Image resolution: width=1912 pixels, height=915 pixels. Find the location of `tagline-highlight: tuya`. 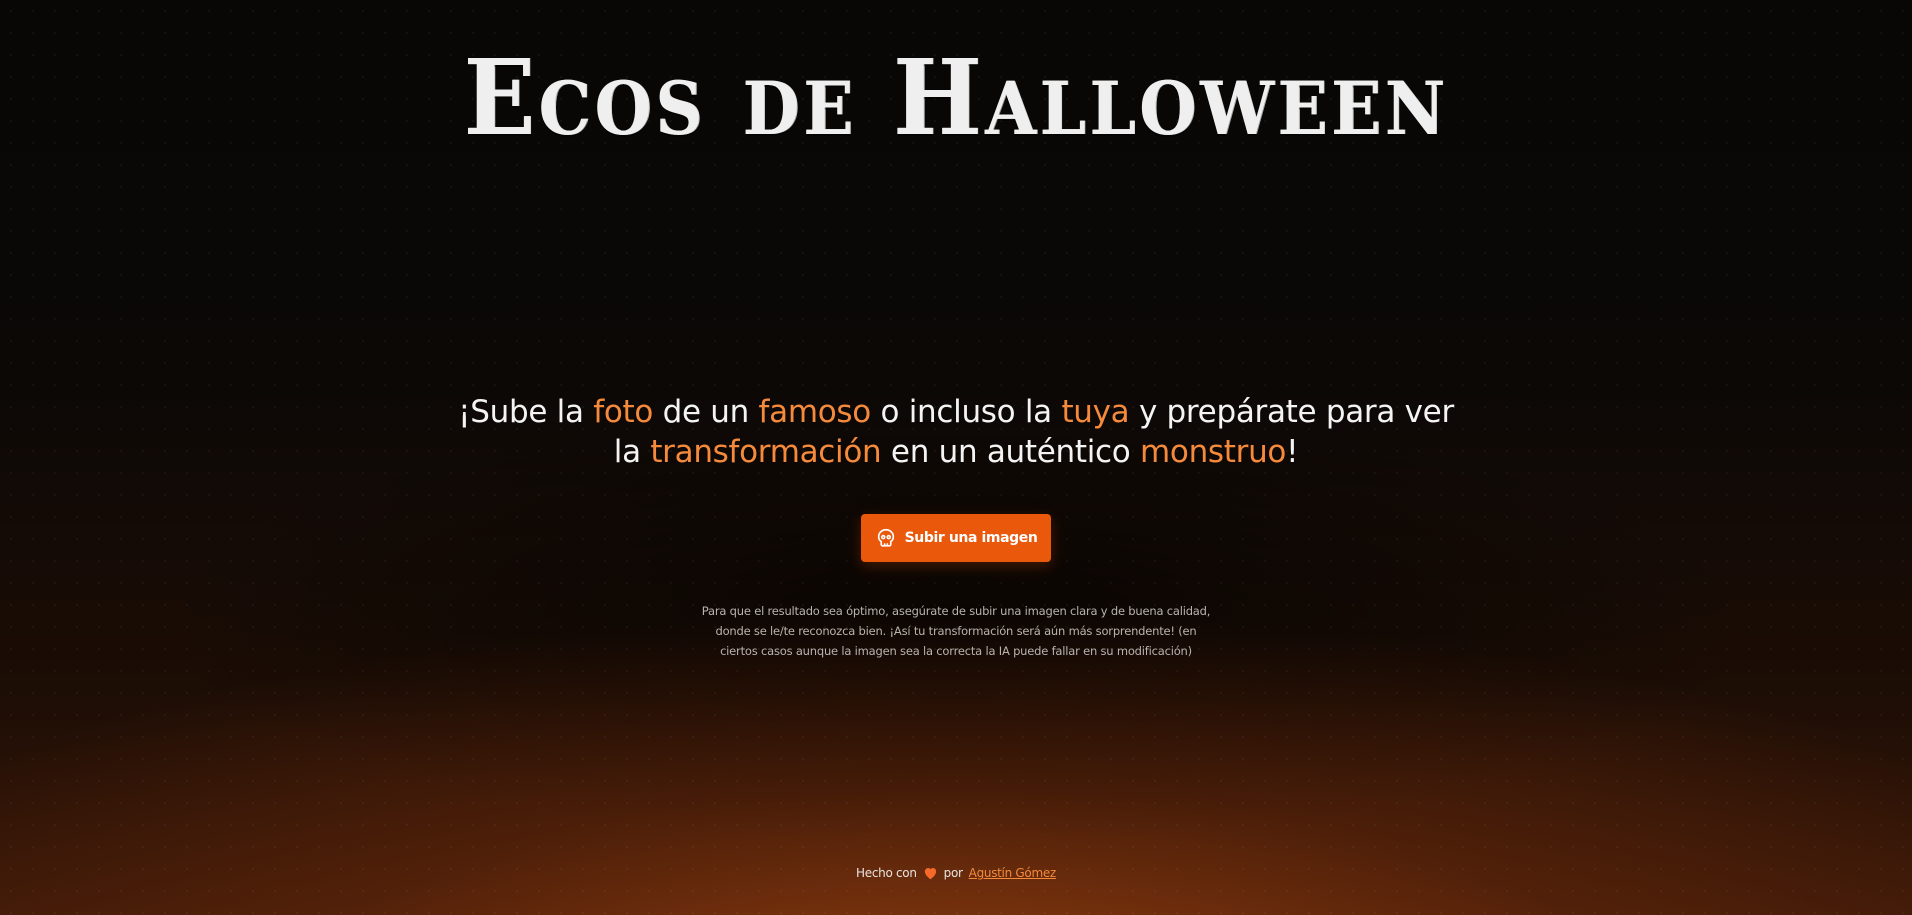

tagline-highlight: tuya is located at coordinates (1095, 412).